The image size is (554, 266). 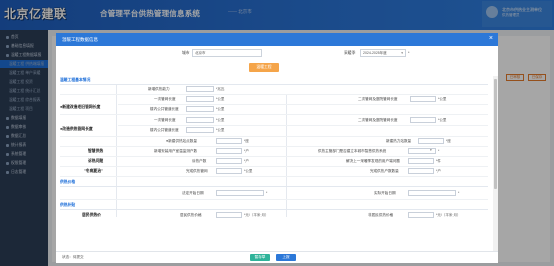 I want to click on modal-footer: 状态：待提交 暂存草 上报, so click(x=277, y=257).